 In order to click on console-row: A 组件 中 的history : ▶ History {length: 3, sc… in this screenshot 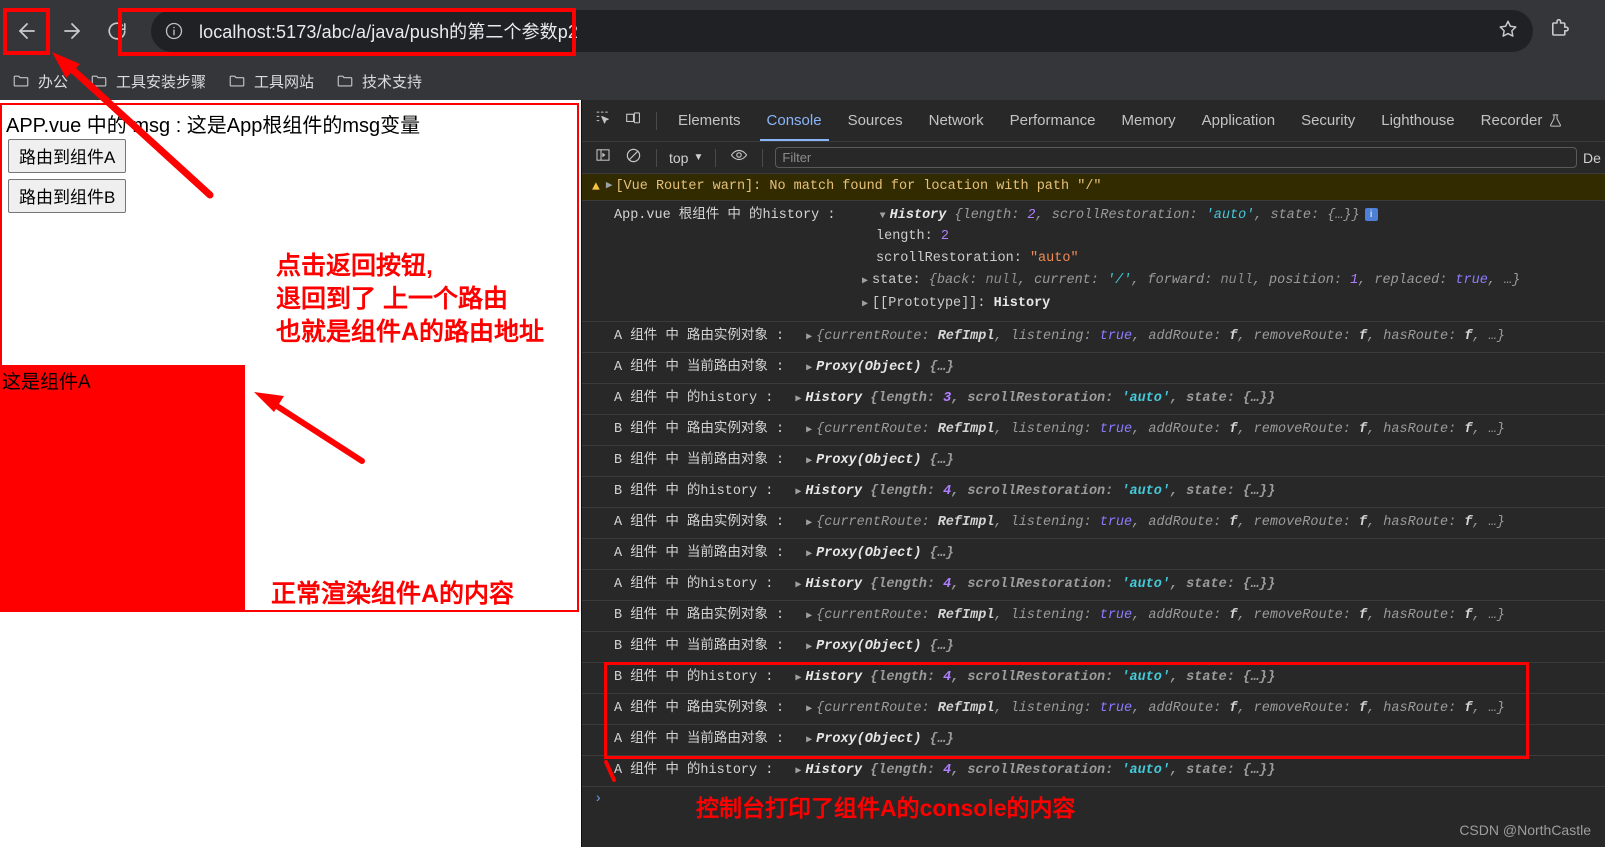, I will do `click(1093, 399)`.